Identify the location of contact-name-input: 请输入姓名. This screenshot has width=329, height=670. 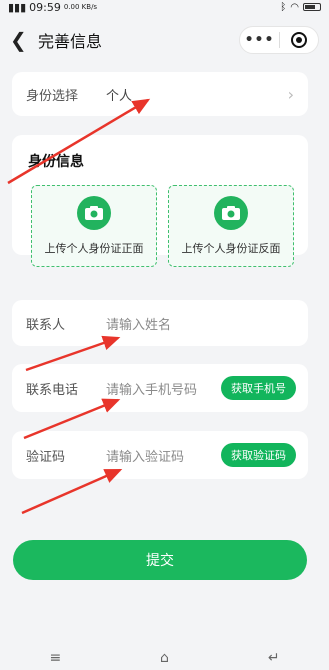
(138, 323).